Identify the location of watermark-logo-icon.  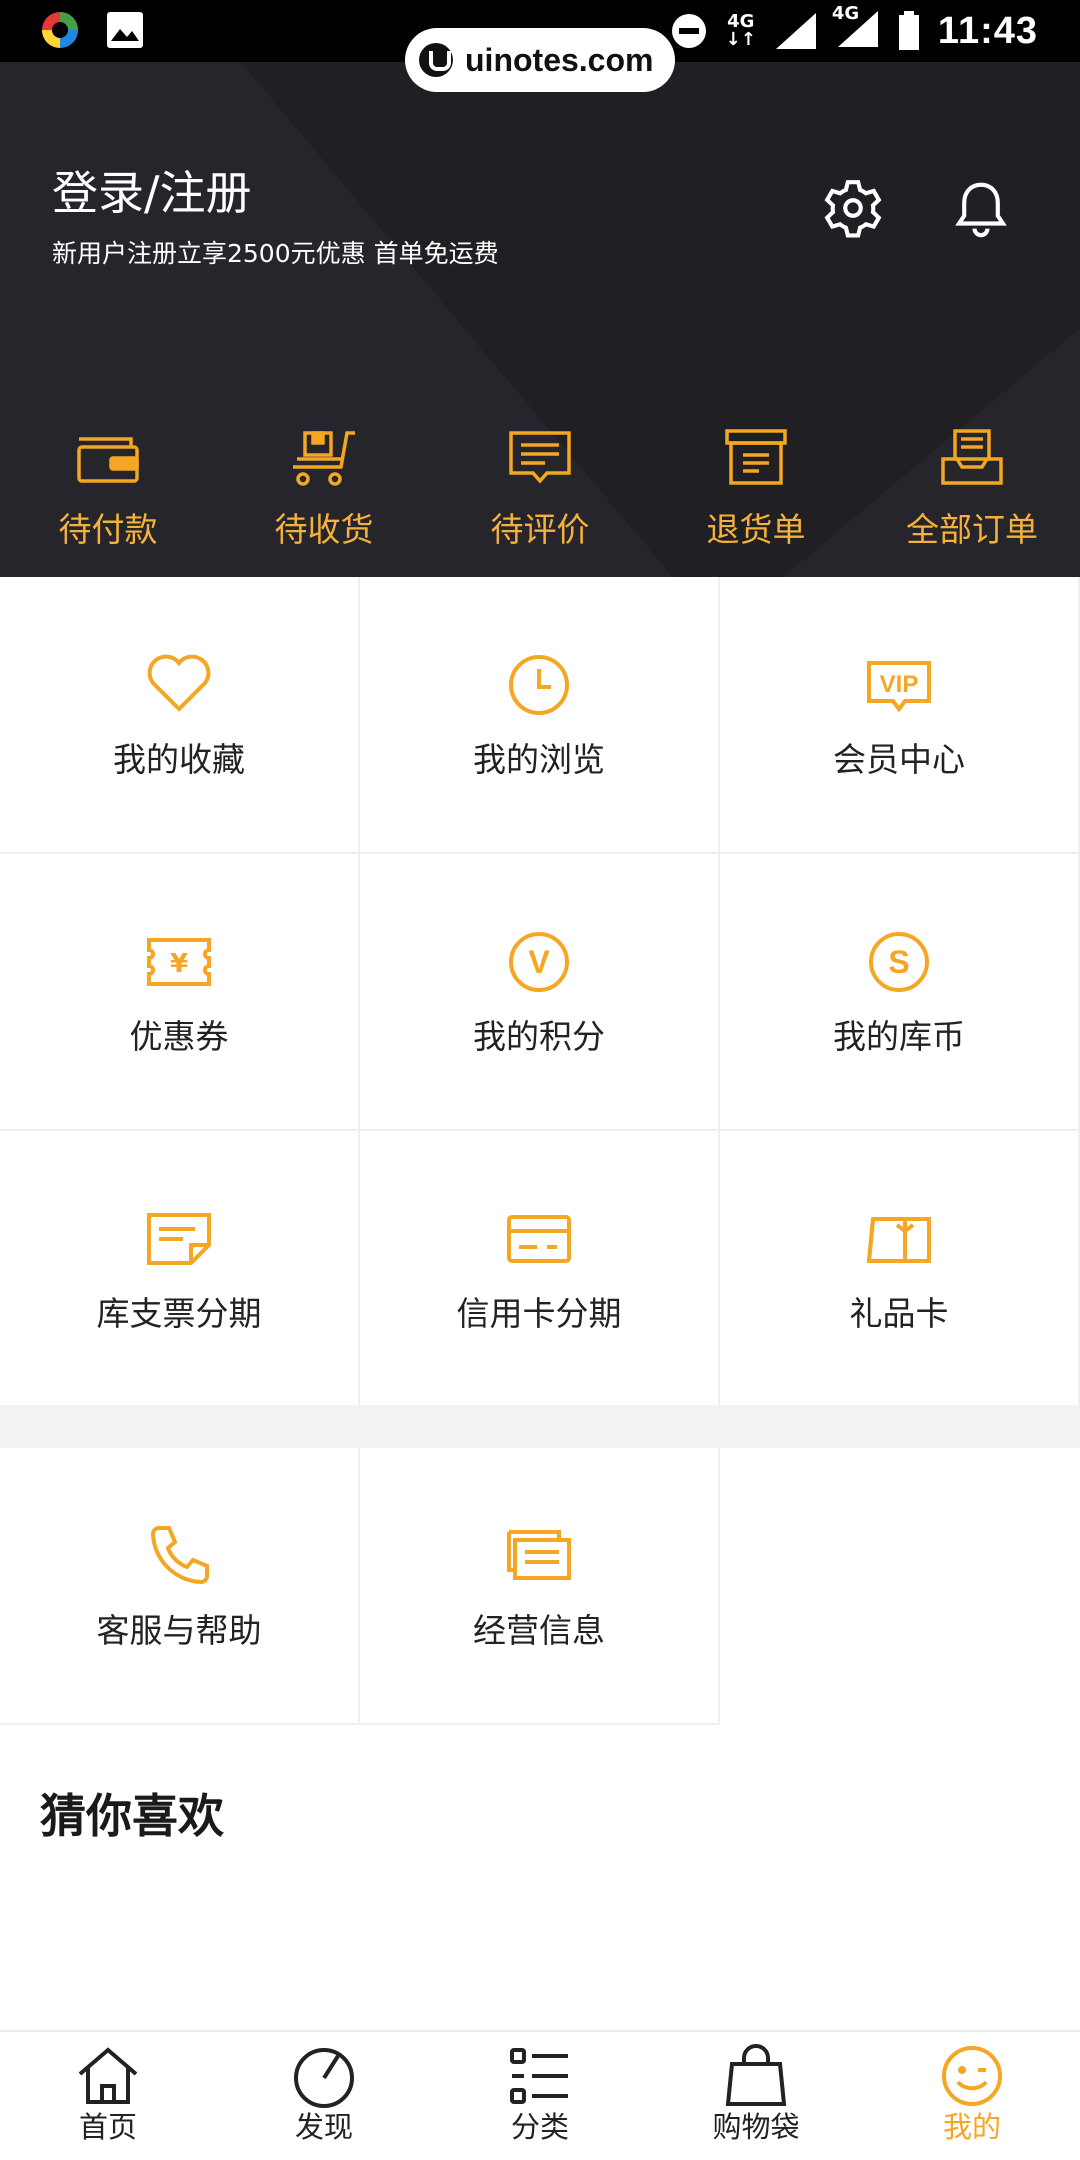
(436, 60).